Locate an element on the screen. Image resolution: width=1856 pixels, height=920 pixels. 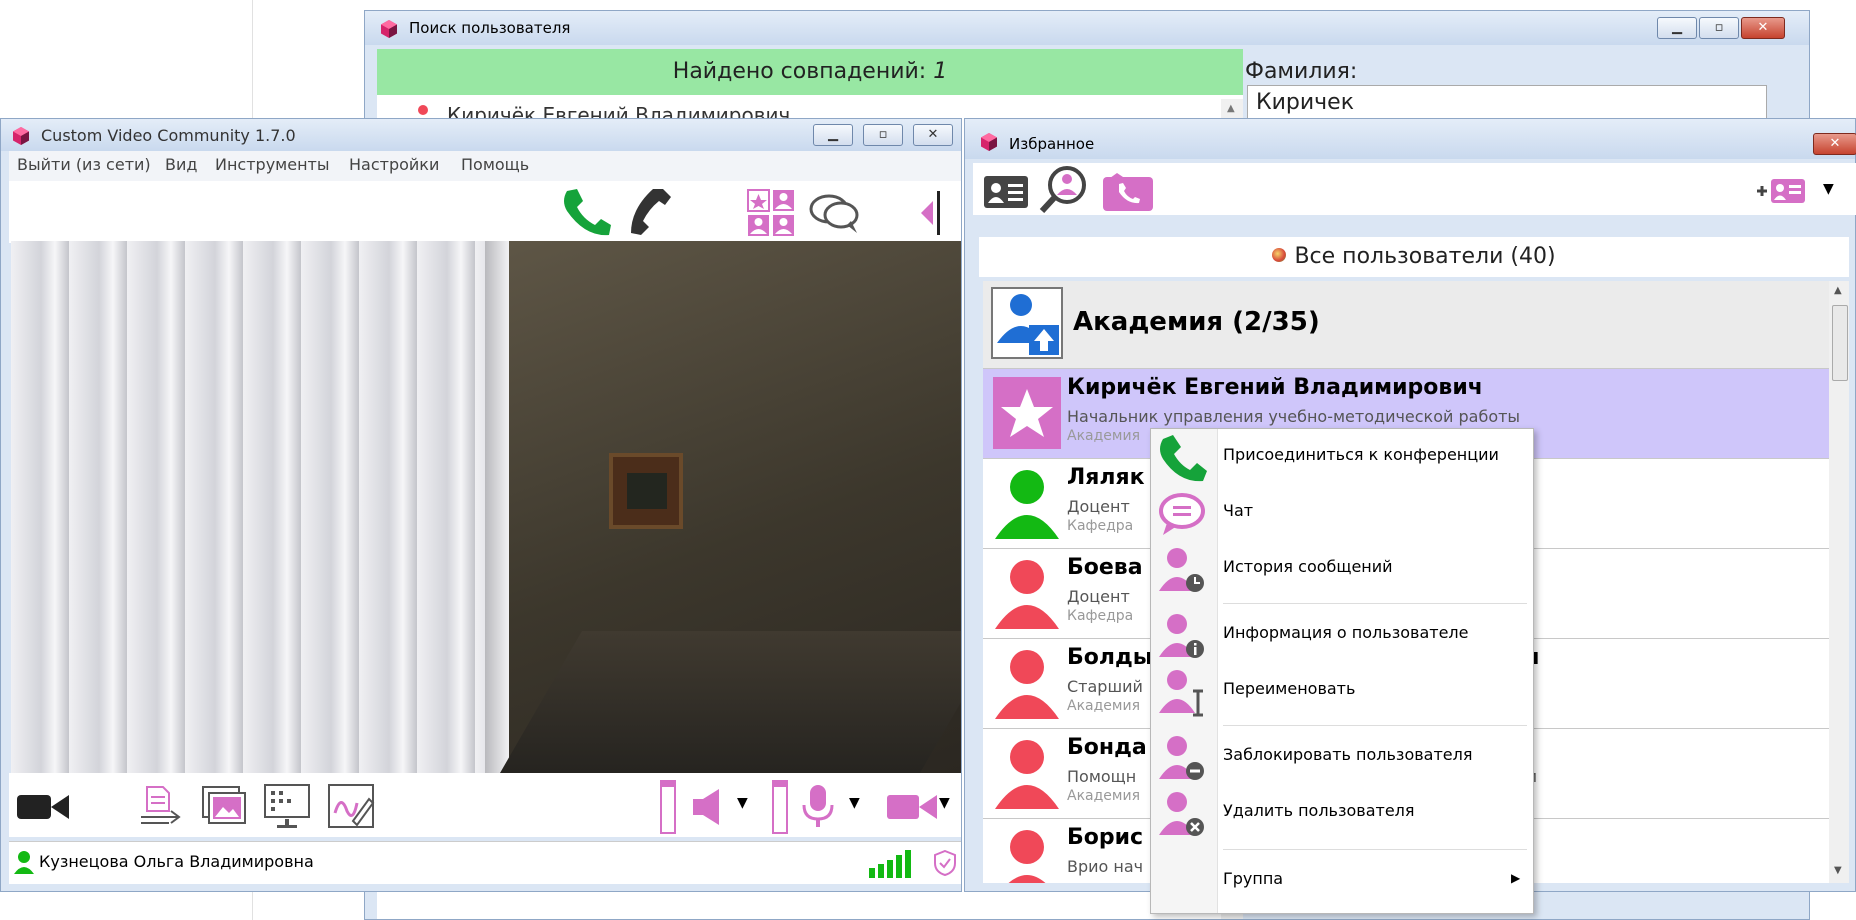
surname-label: Фамилия: is located at coordinates (1301, 71).